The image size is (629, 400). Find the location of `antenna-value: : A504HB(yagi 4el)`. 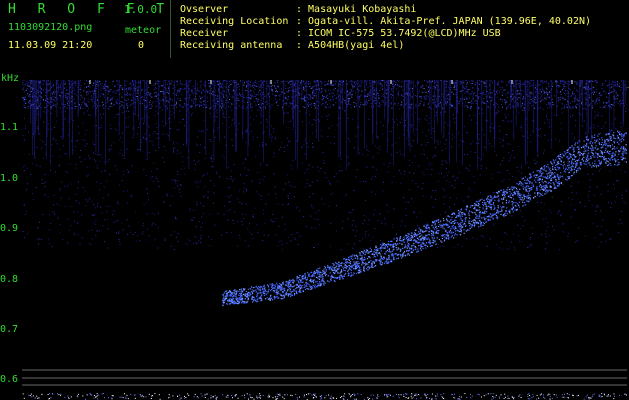

antenna-value: : A504HB(yagi 4el) is located at coordinates (350, 45).